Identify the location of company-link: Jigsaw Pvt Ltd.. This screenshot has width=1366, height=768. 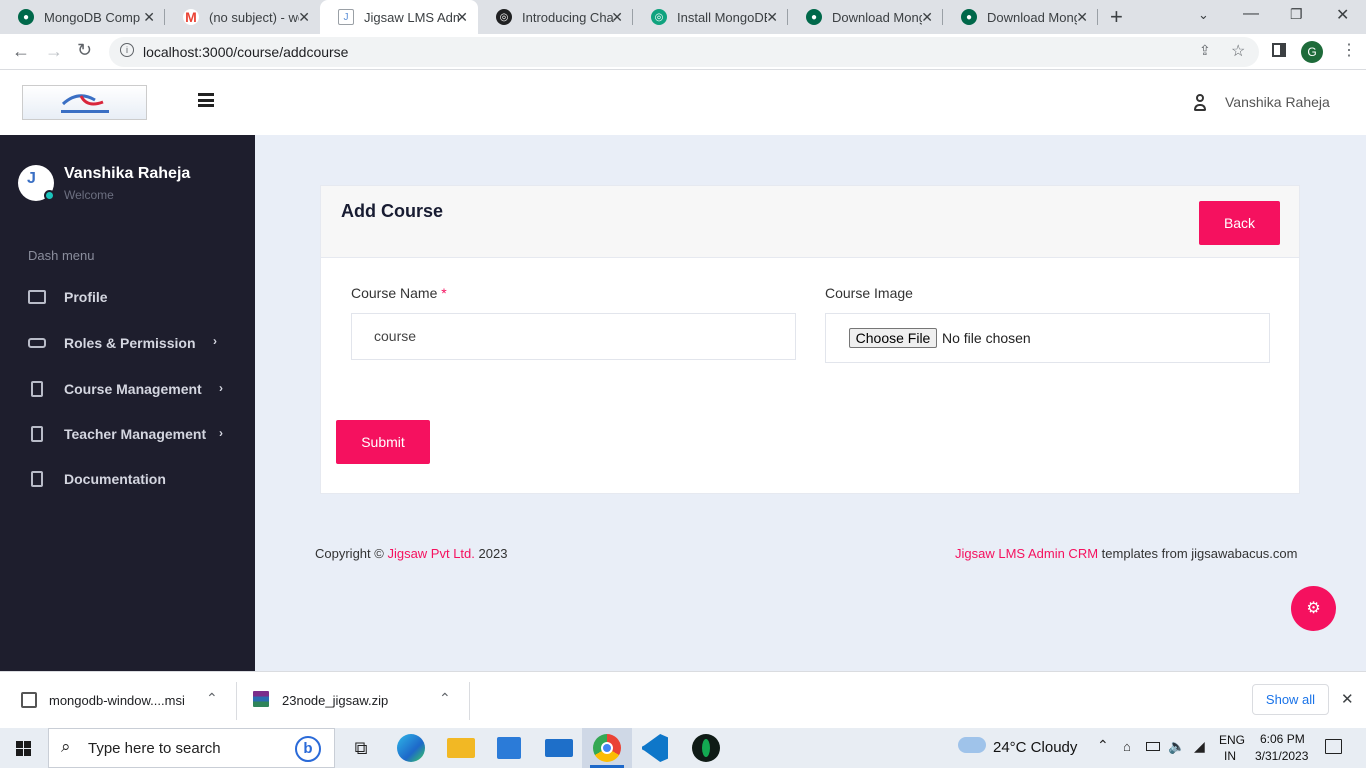
(430, 553).